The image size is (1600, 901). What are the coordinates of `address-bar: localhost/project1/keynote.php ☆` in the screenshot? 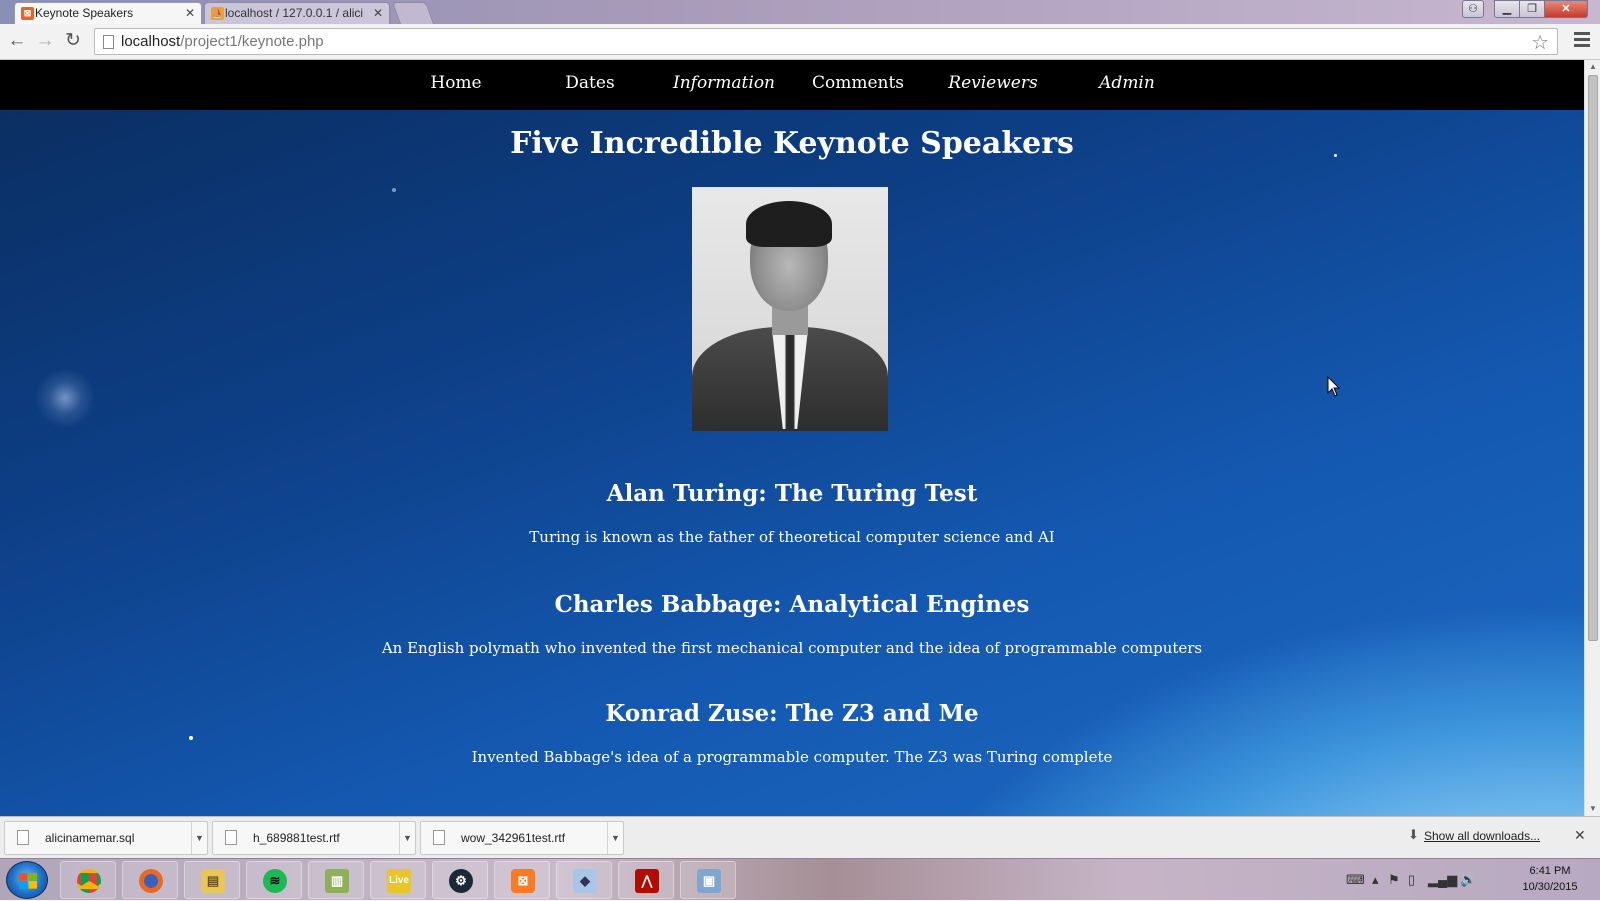 It's located at (826, 41).